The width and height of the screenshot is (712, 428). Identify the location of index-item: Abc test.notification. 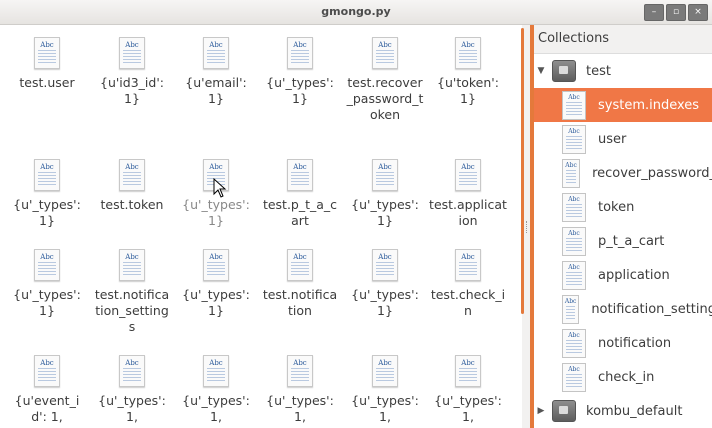
(300, 284).